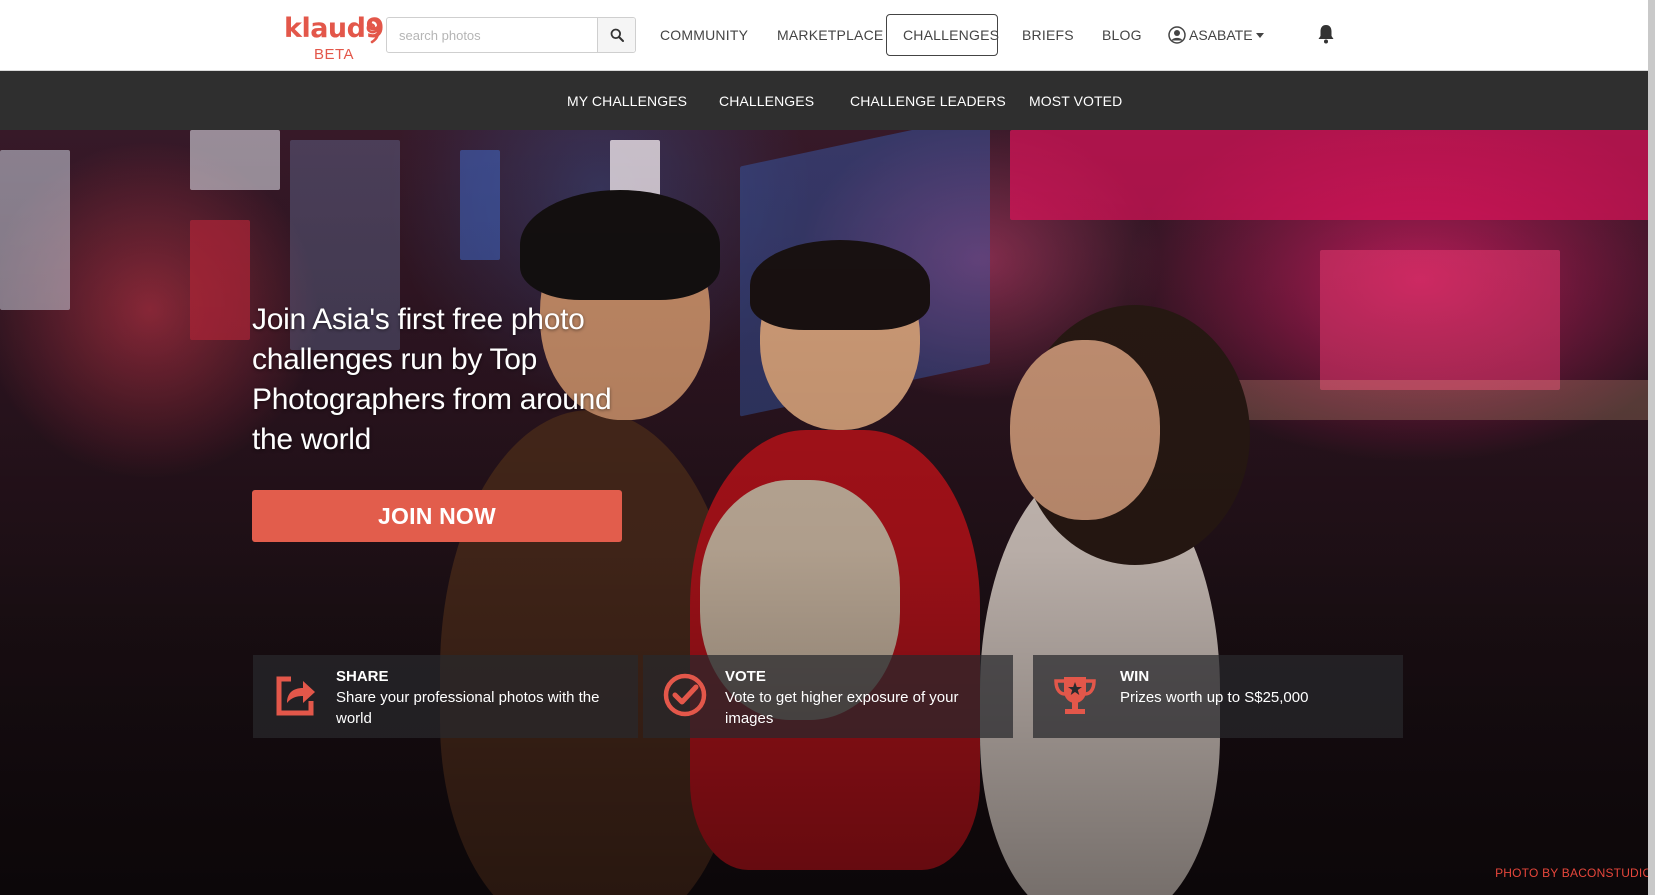 The image size is (1655, 895). I want to click on search-box, so click(511, 35).